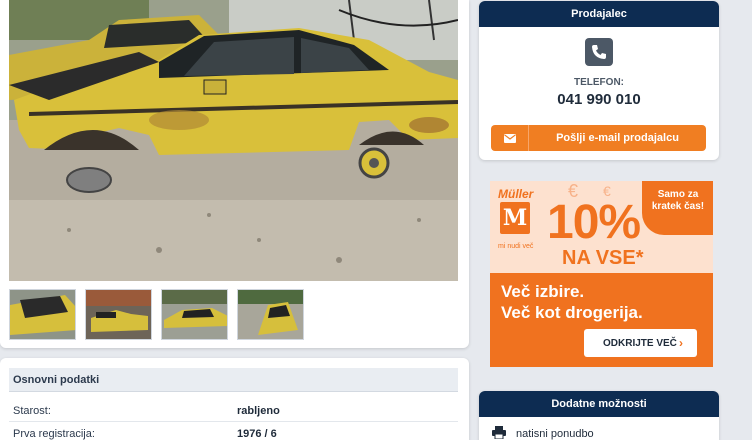  I want to click on ad-discover-label: ODKRIJTE VEČ, so click(640, 343).